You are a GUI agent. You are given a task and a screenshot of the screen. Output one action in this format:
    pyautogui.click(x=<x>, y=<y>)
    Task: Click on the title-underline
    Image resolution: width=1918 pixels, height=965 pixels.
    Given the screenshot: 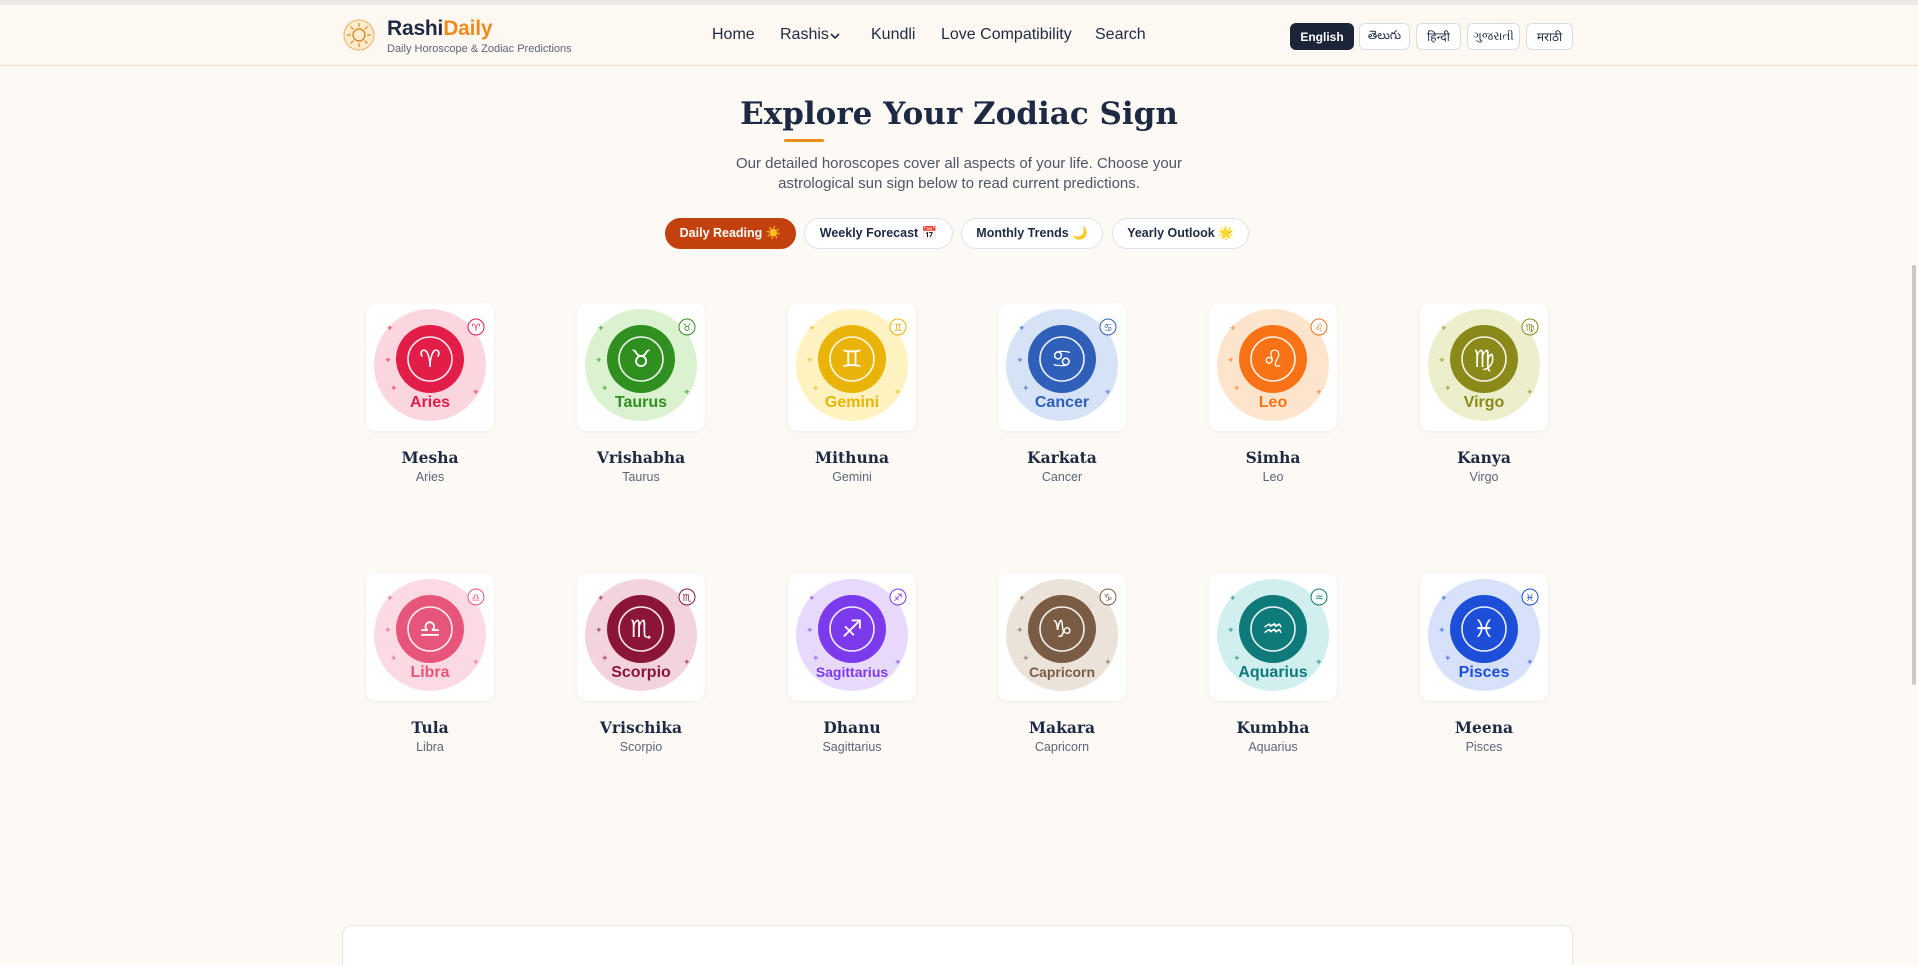 What is the action you would take?
    pyautogui.click(x=804, y=140)
    